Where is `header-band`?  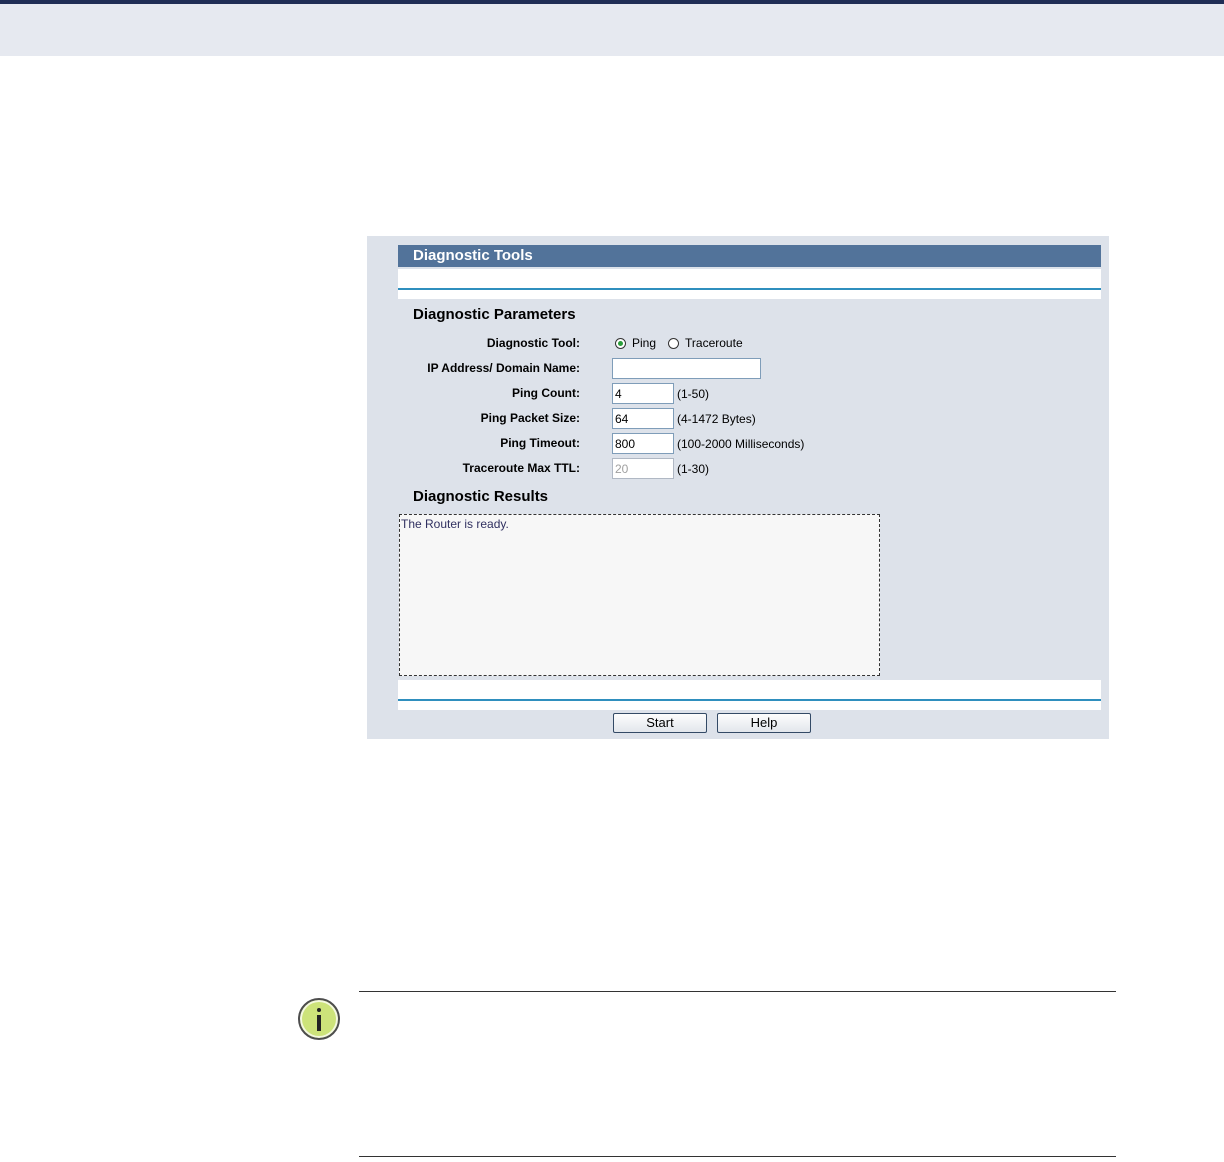 header-band is located at coordinates (612, 30).